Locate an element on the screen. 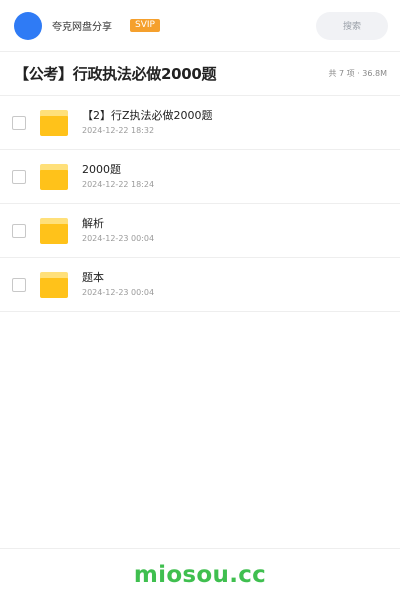 This screenshot has width=400, height=600. search-input: 搜索 is located at coordinates (352, 25).